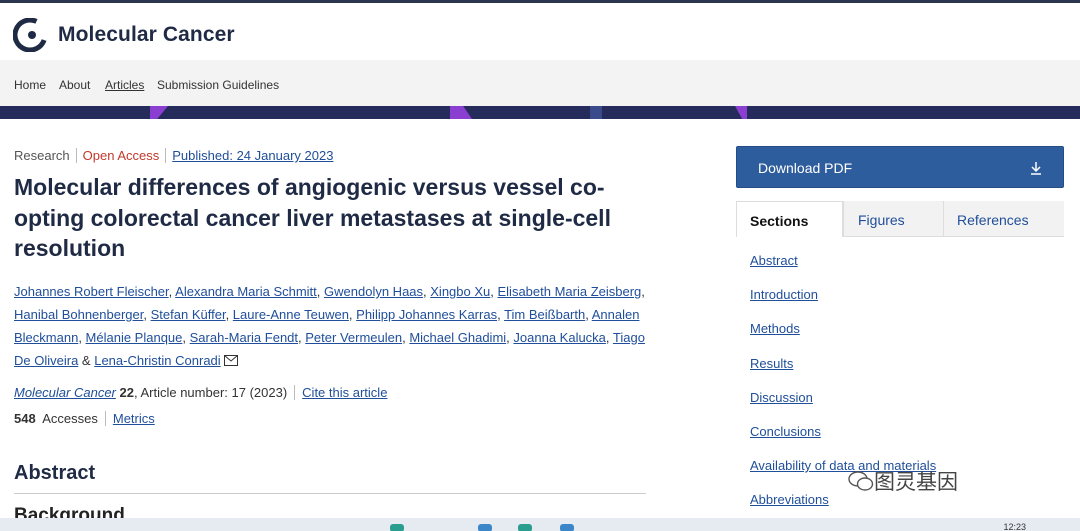  Describe the element at coordinates (330, 493) in the screenshot. I see `section-divider` at that location.